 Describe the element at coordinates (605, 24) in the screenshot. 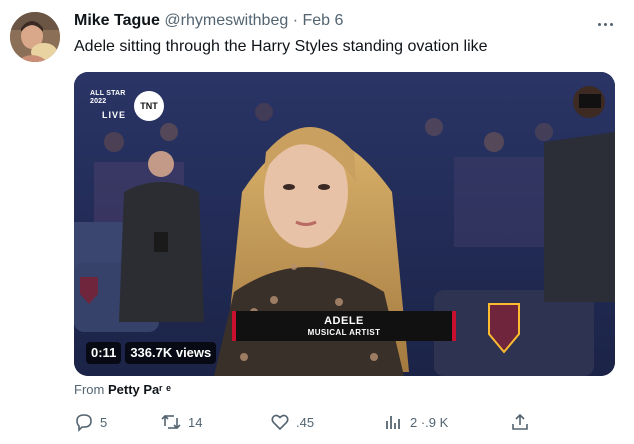

I see `more-options-icon` at that location.